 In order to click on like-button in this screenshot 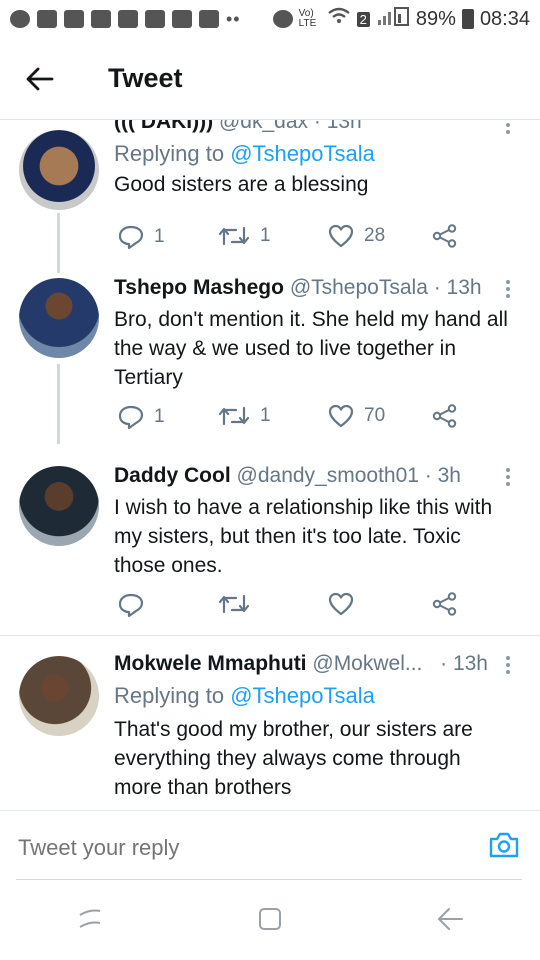, I will do `click(346, 604)`.